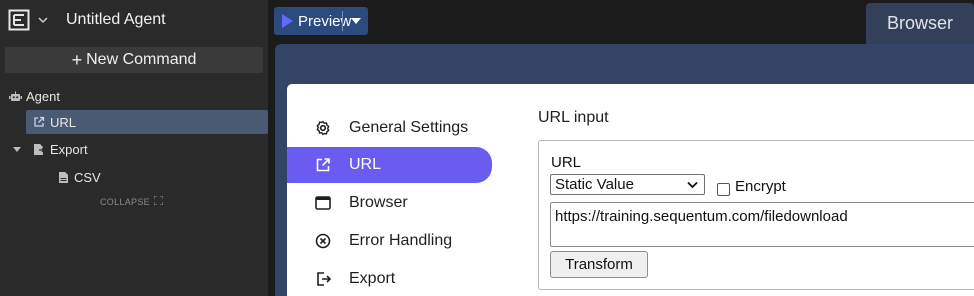 This screenshot has height=296, width=974. I want to click on top-bar: Preview Browser, so click(621, 22).